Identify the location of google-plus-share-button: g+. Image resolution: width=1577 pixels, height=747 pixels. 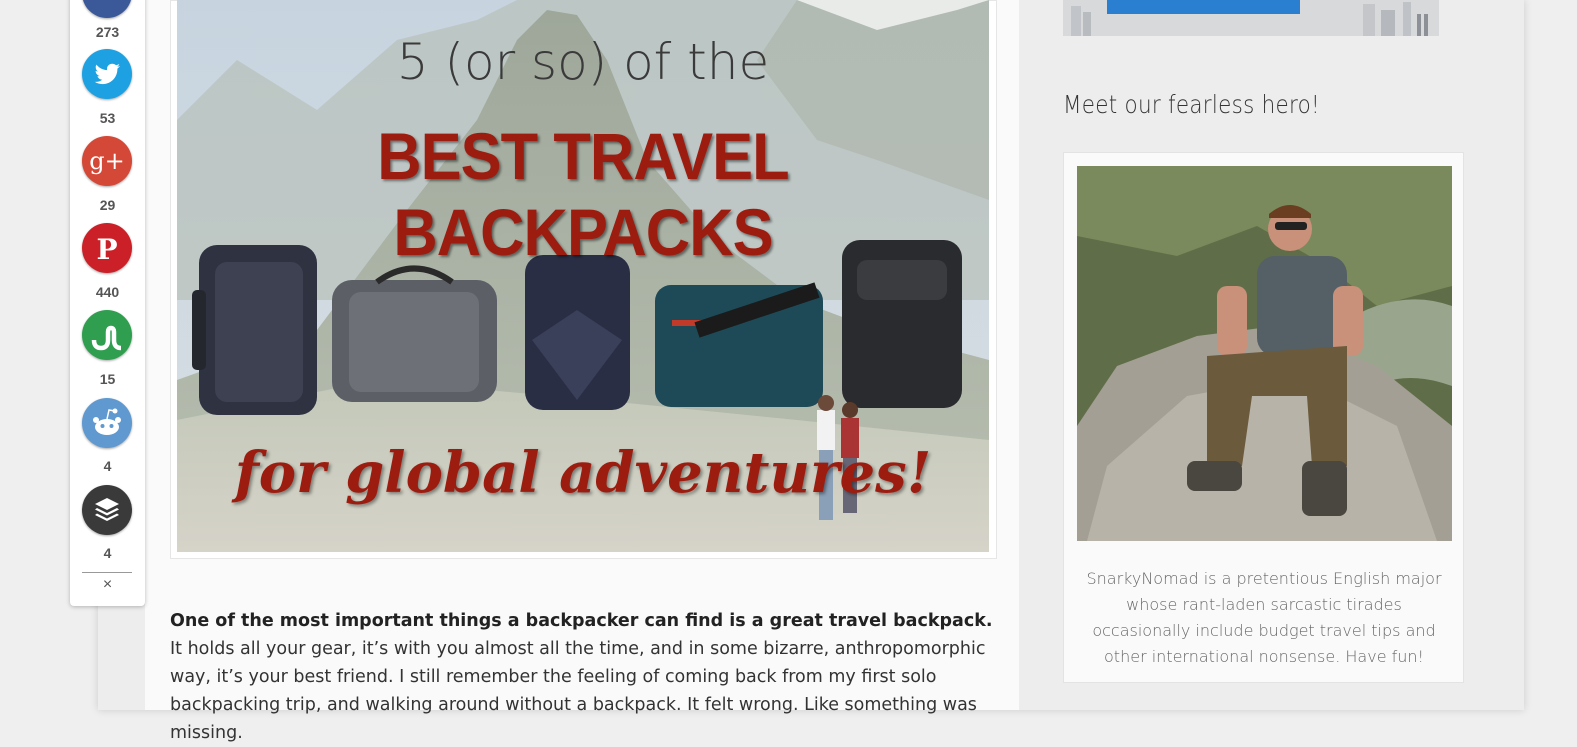
(107, 161).